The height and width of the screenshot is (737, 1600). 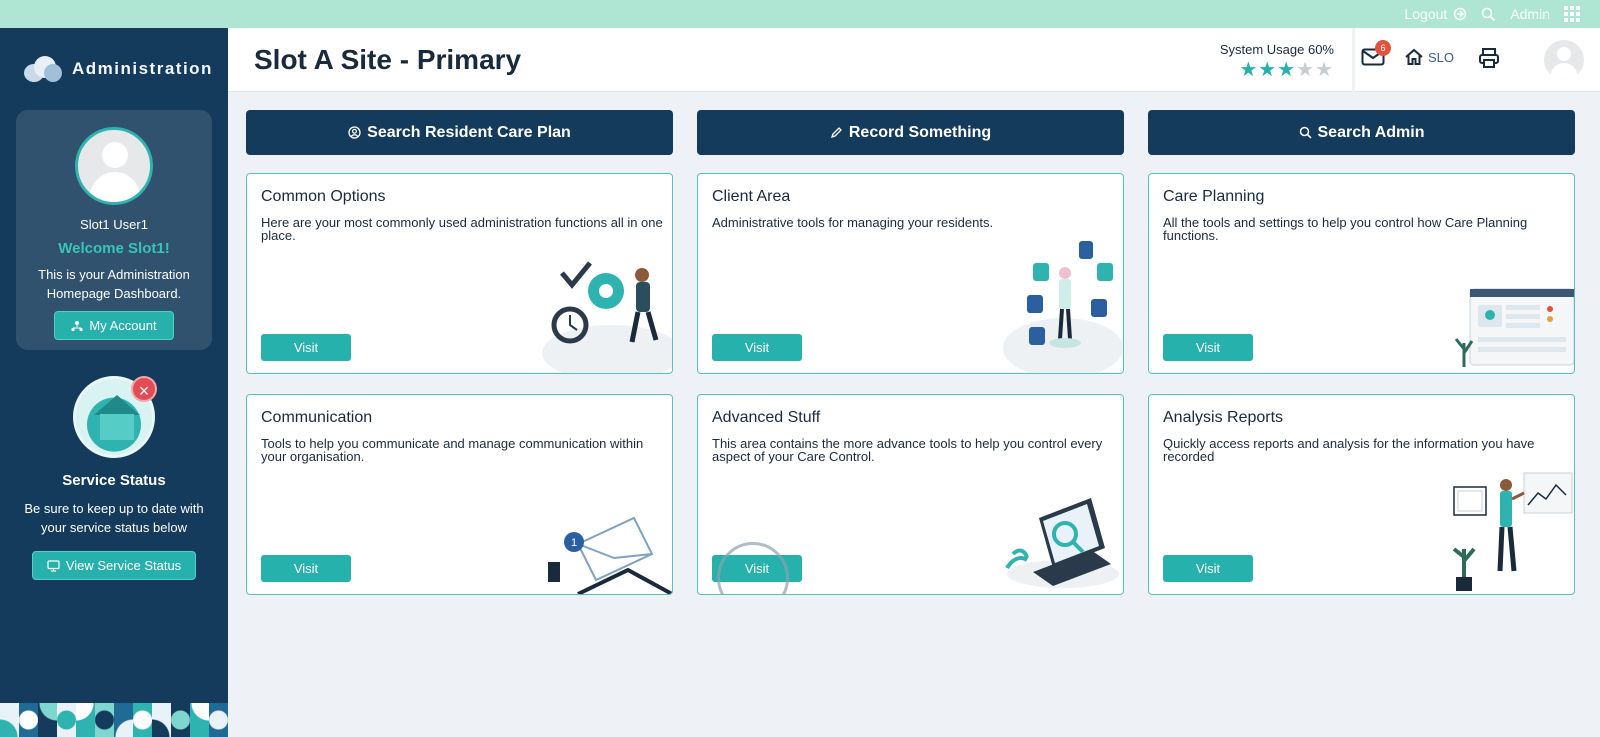 I want to click on logout-label: Logout, so click(x=1426, y=14).